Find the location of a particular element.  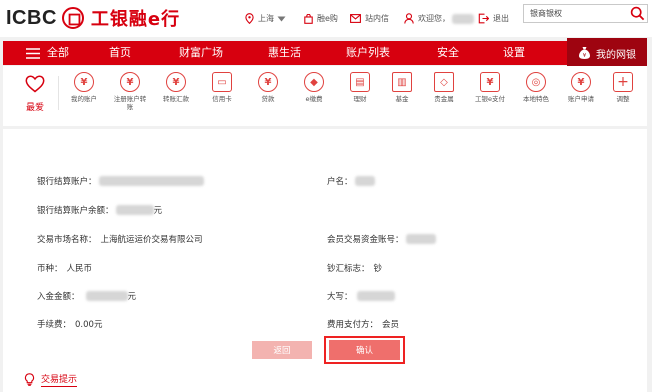

messages-label: 站内信 is located at coordinates (377, 18).